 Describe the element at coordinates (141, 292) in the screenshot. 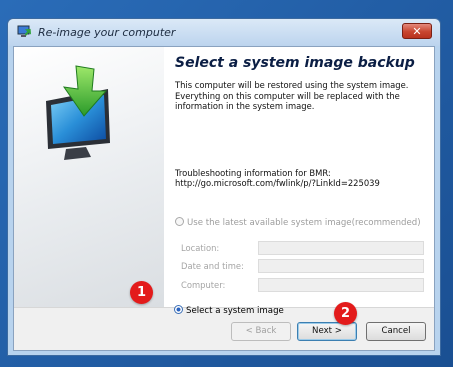

I see `step-badge-1: 1` at that location.